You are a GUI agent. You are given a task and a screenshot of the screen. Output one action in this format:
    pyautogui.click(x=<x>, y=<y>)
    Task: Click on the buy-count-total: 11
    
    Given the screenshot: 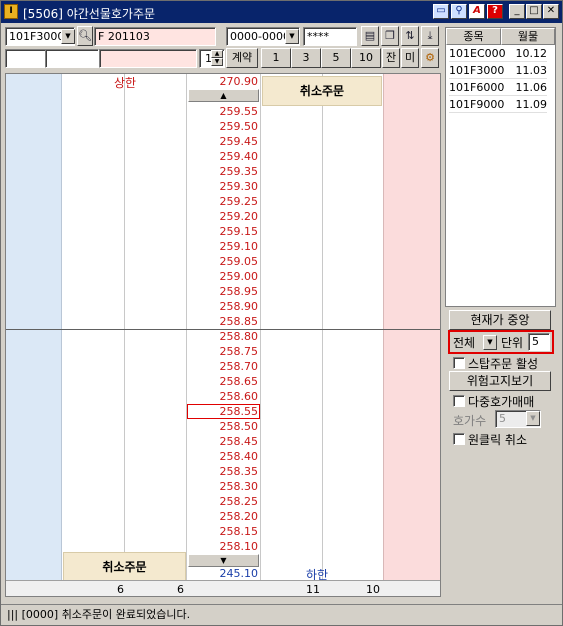 What is the action you would take?
    pyautogui.click(x=313, y=589)
    